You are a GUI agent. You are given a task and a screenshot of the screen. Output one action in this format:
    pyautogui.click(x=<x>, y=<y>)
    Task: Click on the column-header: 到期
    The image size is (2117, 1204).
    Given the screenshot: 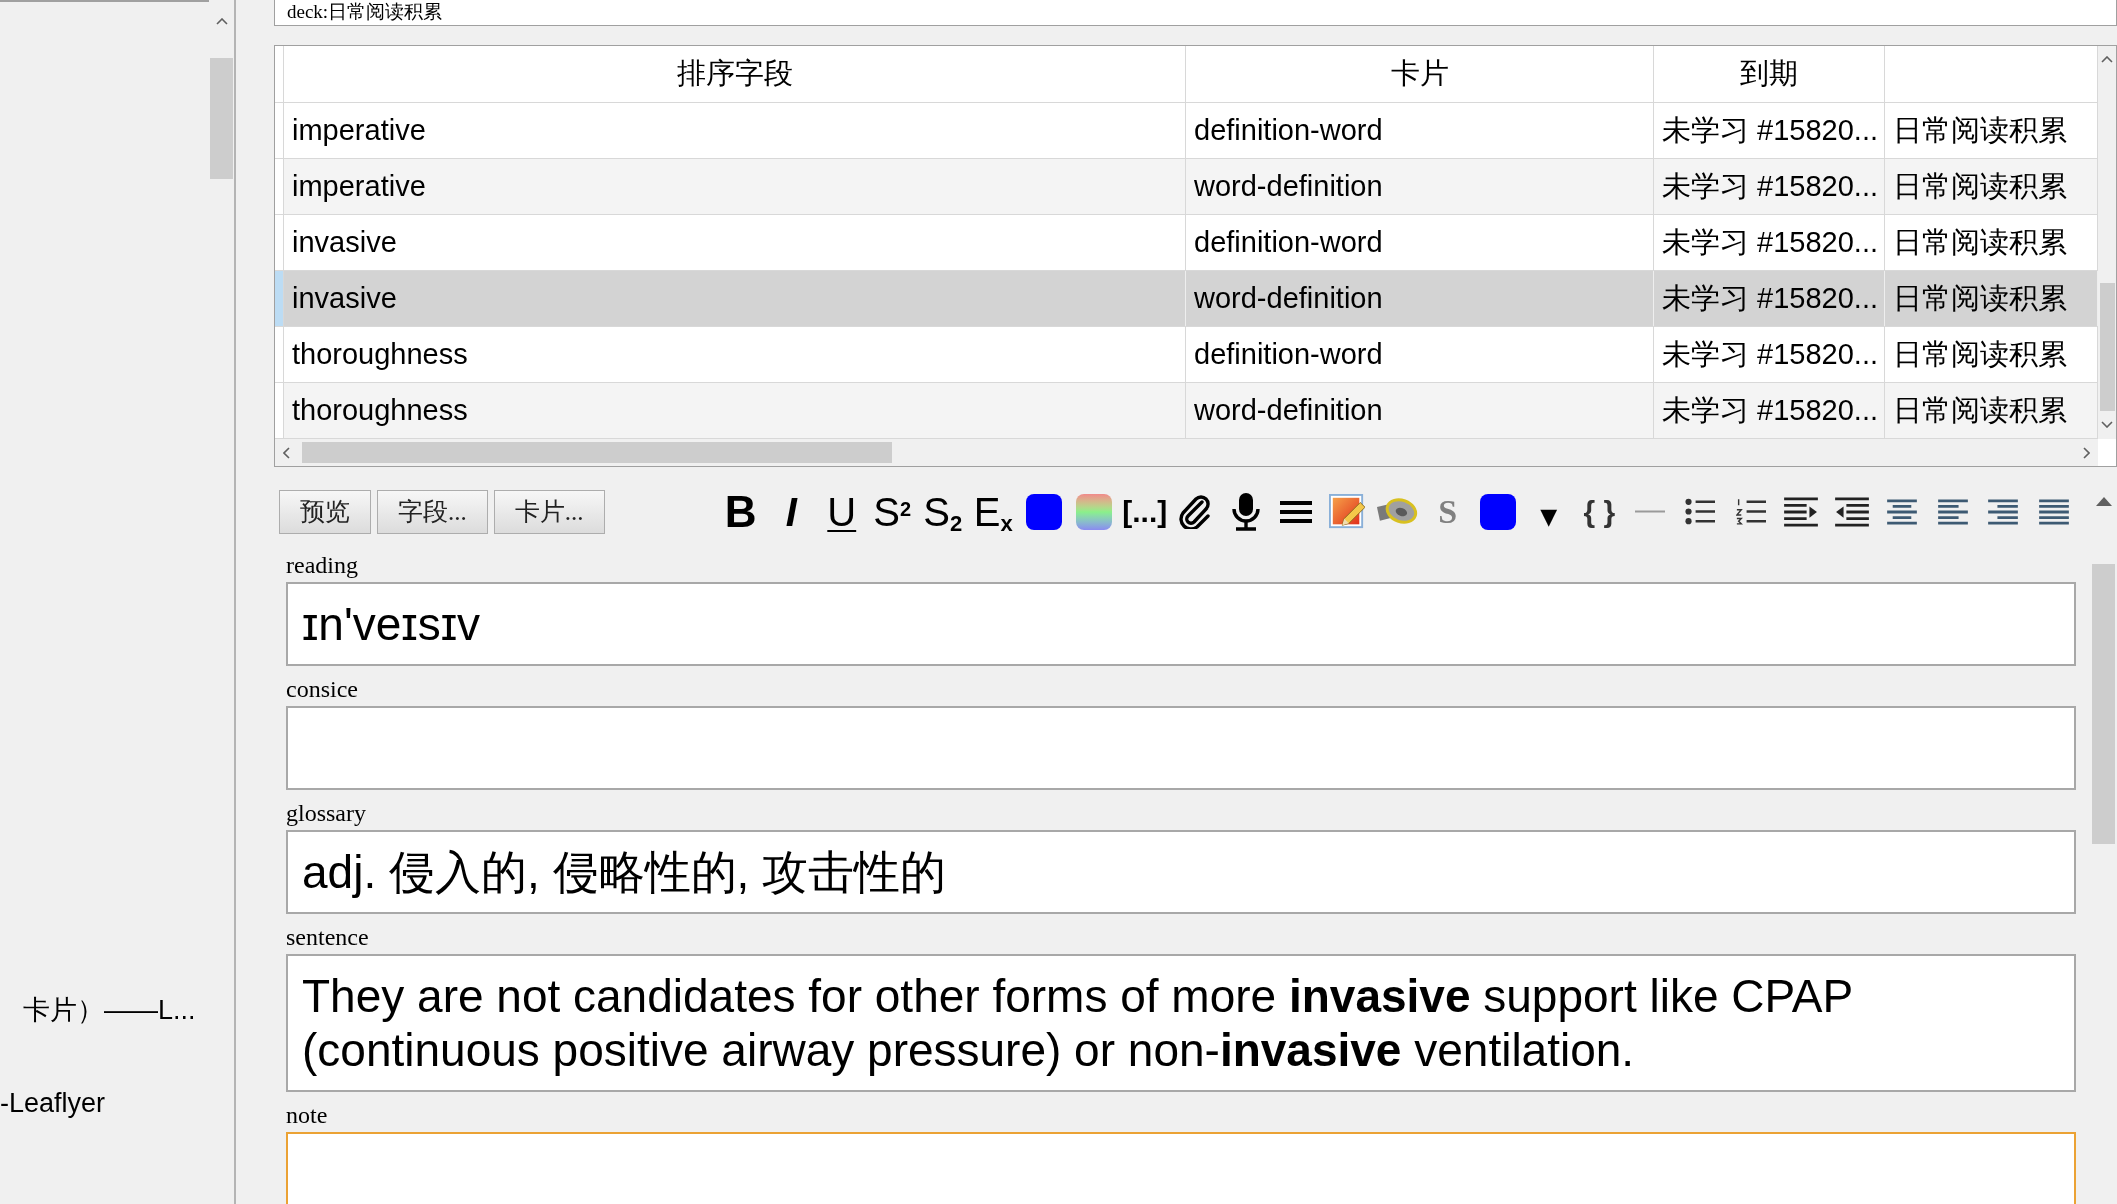 What is the action you would take?
    pyautogui.click(x=1769, y=74)
    